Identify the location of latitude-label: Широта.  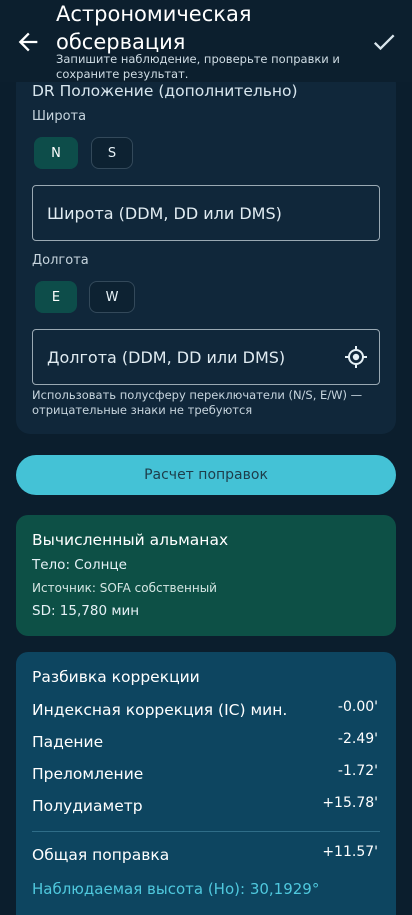
(59, 116).